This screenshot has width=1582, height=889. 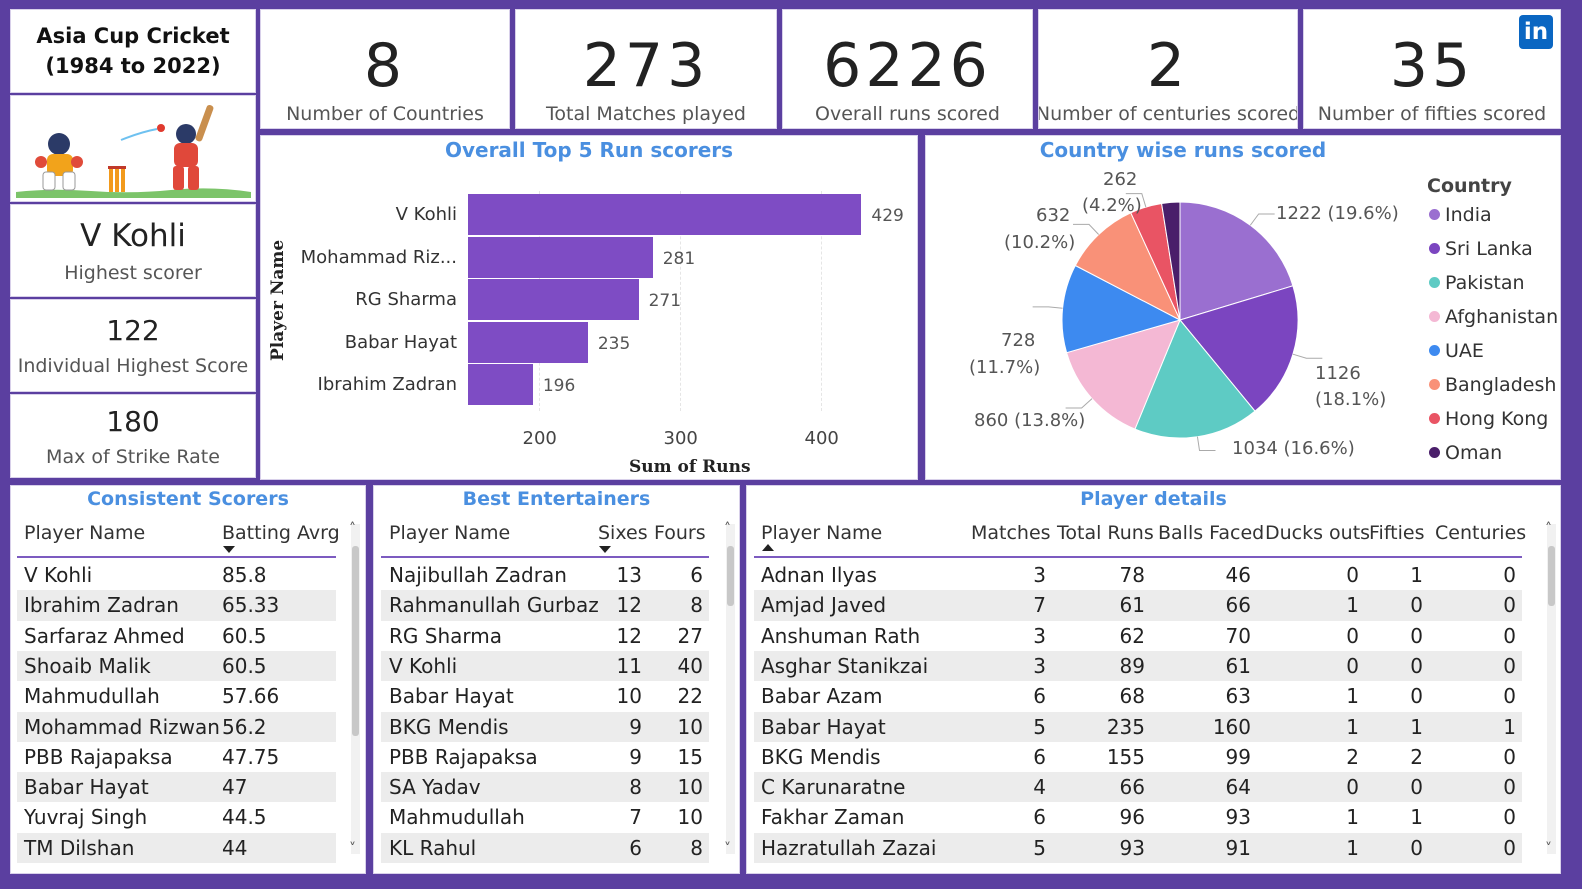 I want to click on legend-item-bangladesh: Bangladesh, so click(x=1492, y=385).